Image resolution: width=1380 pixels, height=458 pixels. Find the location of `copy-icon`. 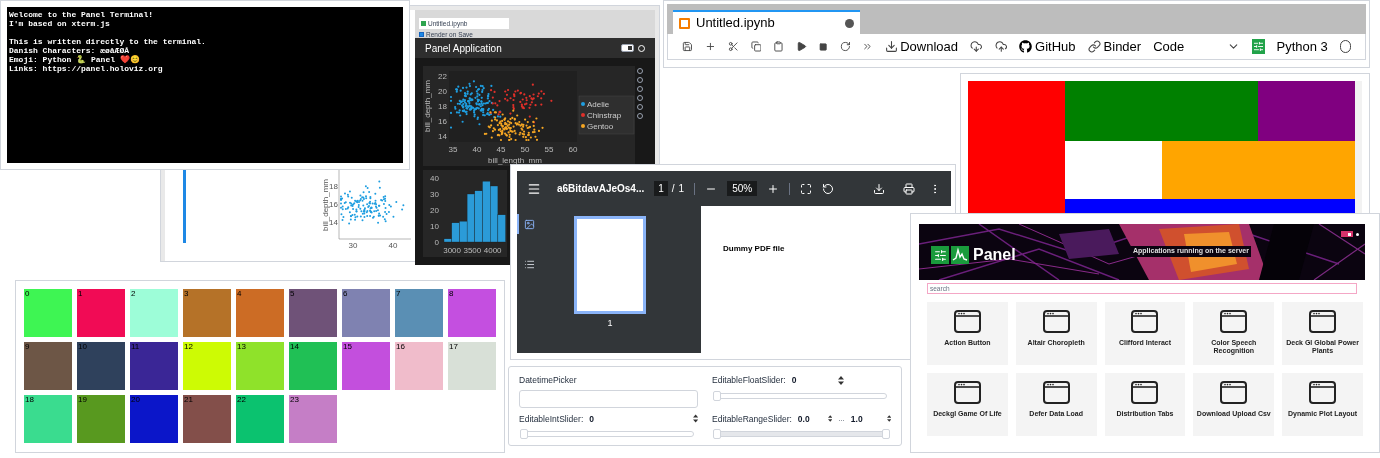

copy-icon is located at coordinates (756, 46).